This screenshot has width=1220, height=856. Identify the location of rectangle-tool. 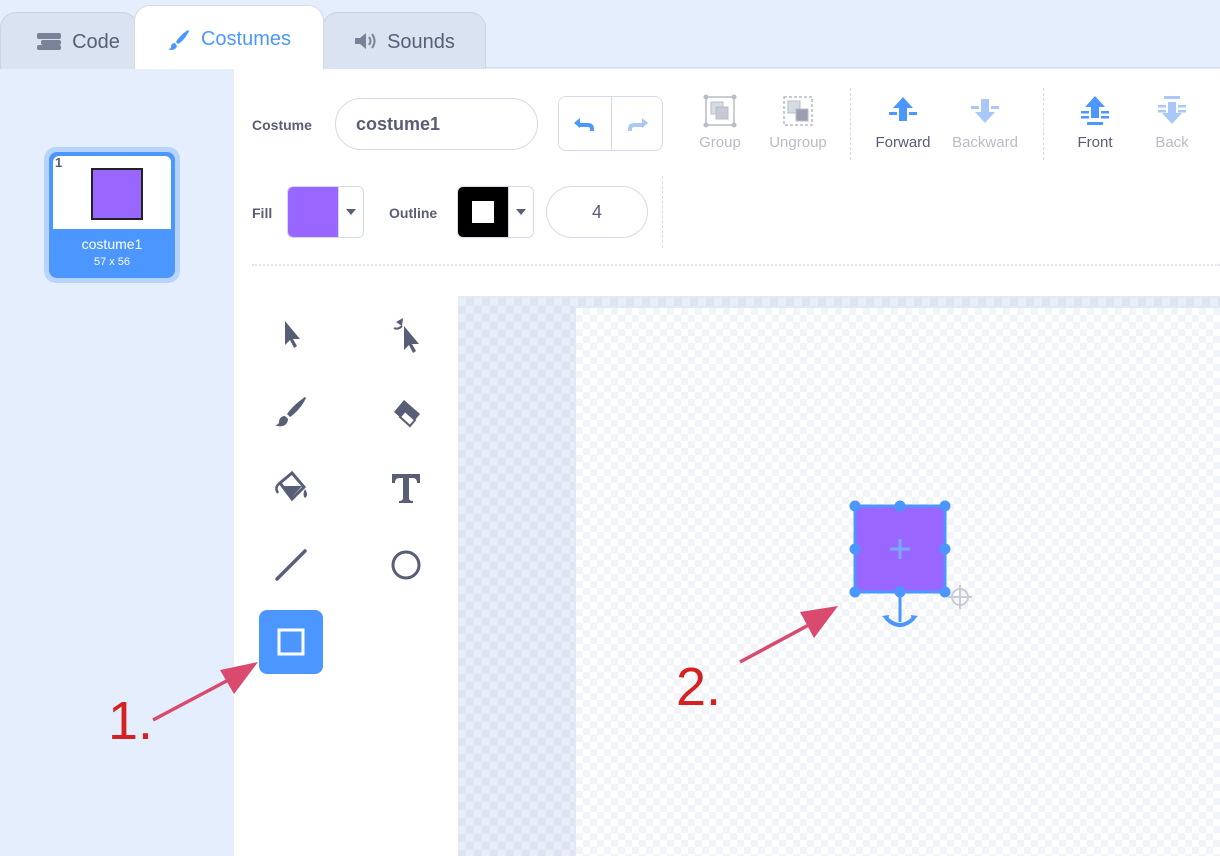
(291, 642).